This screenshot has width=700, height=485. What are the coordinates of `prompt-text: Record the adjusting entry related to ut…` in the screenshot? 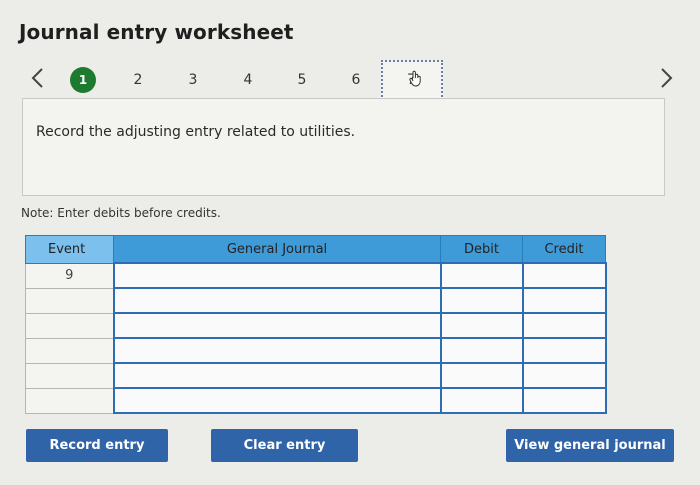 It's located at (196, 132).